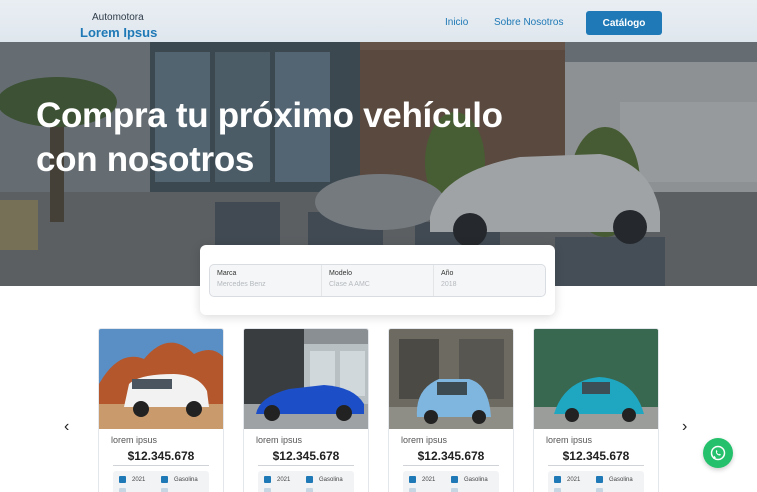  I want to click on nav-link-sobre-nosotros: Sobre Nosotros, so click(528, 22).